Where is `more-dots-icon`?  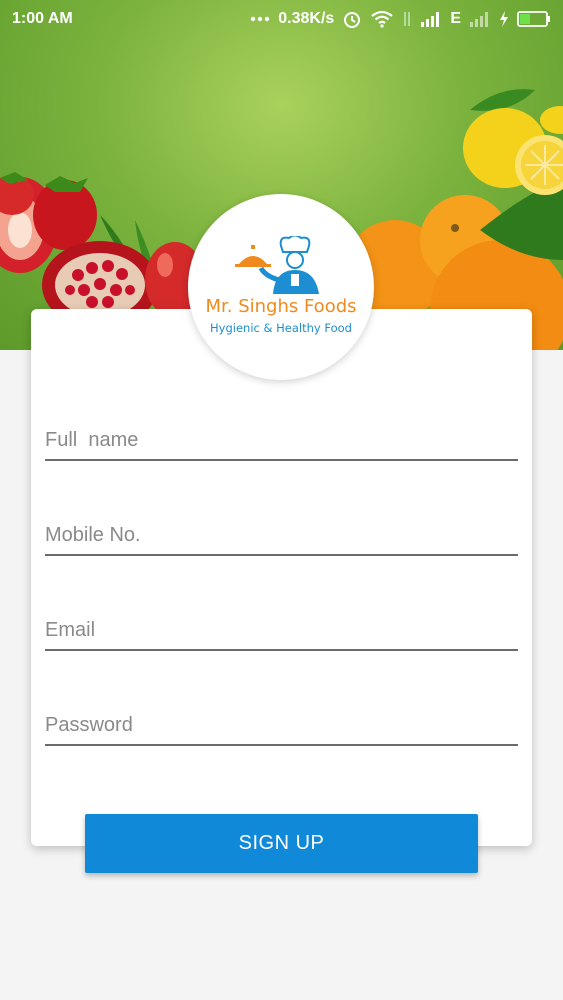
more-dots-icon is located at coordinates (260, 19).